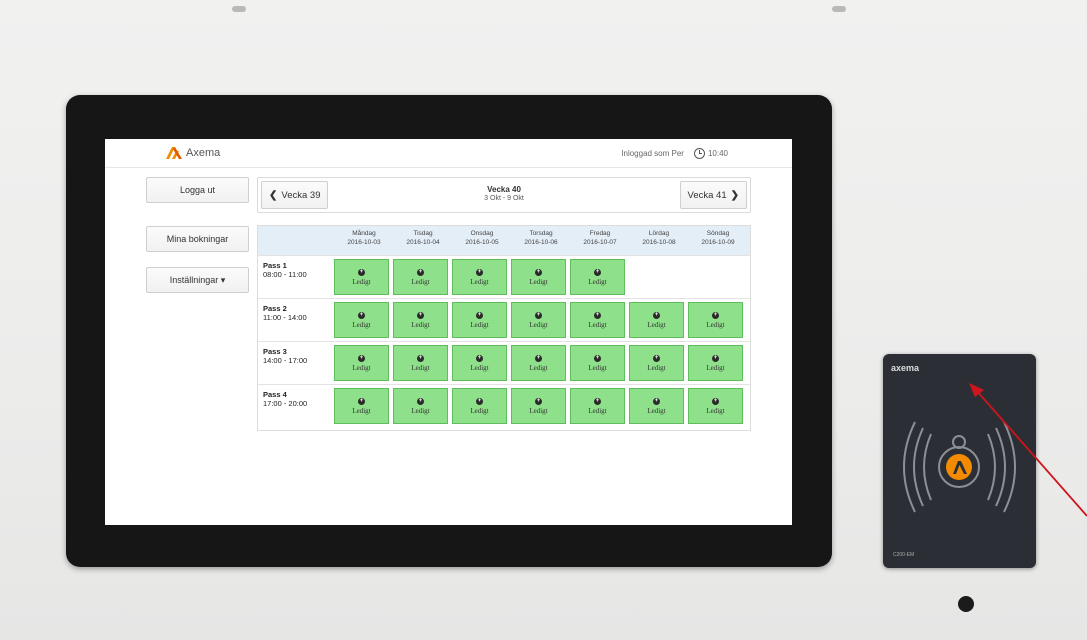 This screenshot has width=1087, height=640. What do you see at coordinates (707, 195) in the screenshot?
I see `next-week-label: Vecka 41` at bounding box center [707, 195].